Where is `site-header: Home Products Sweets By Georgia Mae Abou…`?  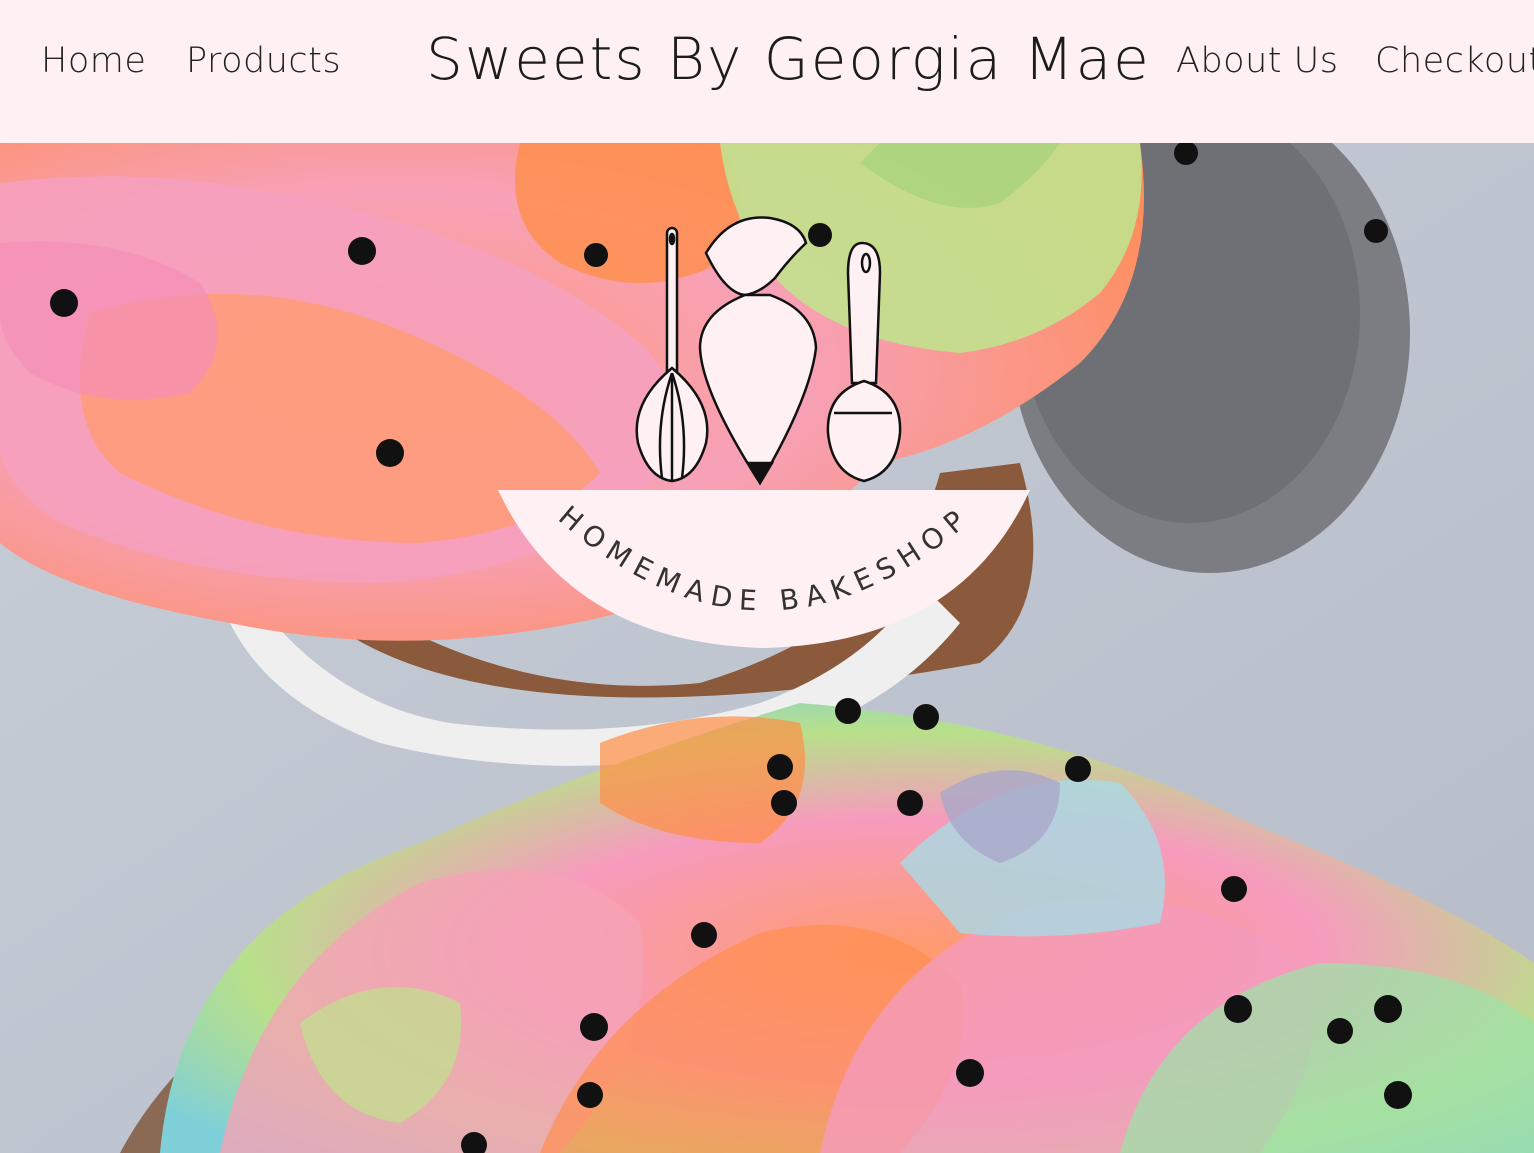 site-header: Home Products Sweets By Georgia Mae Abou… is located at coordinates (767, 71).